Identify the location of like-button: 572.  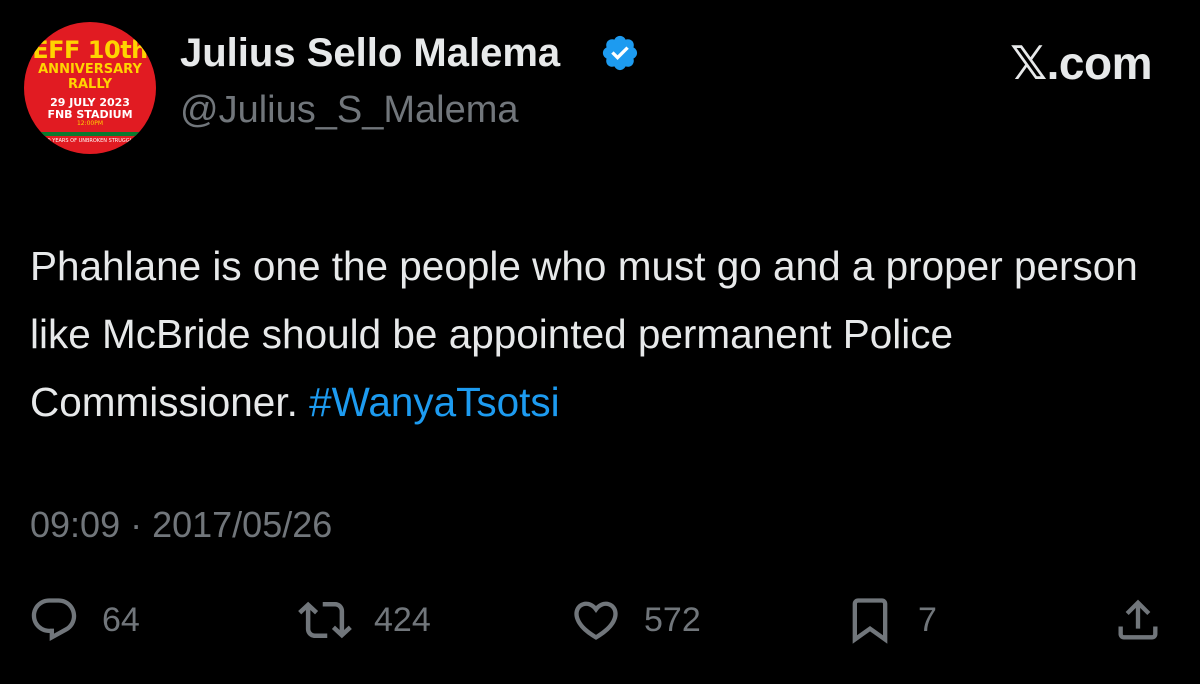
(635, 620).